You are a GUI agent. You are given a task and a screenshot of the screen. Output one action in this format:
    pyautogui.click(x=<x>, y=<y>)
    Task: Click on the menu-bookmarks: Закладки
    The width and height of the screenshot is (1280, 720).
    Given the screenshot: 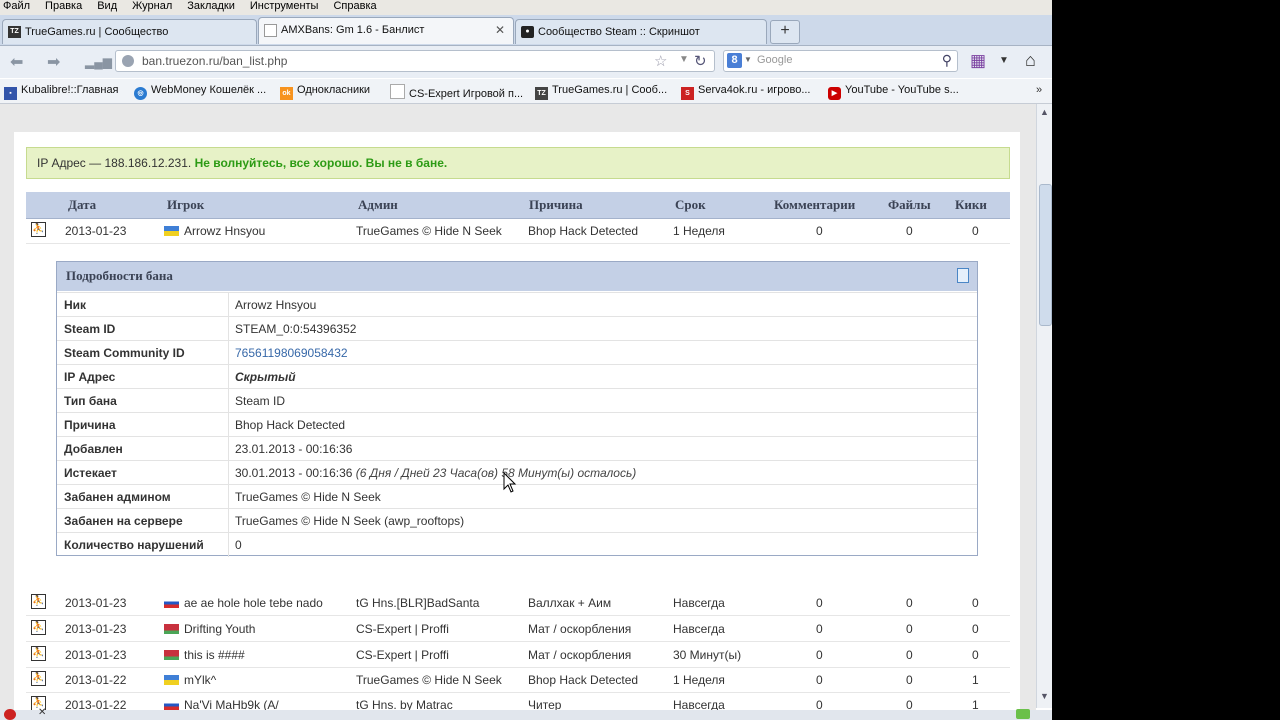 What is the action you would take?
    pyautogui.click(x=211, y=6)
    